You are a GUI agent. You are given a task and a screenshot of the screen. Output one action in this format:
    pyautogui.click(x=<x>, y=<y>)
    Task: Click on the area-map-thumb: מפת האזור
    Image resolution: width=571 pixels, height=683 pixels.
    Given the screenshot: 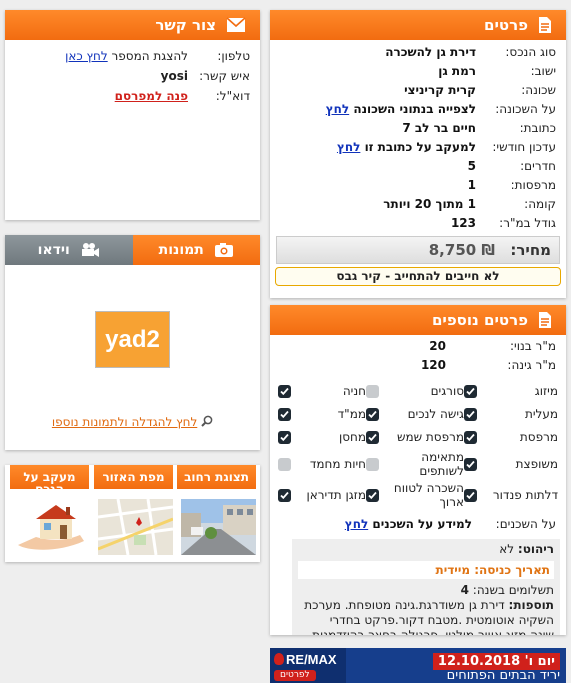 What is the action you would take?
    pyautogui.click(x=133, y=510)
    